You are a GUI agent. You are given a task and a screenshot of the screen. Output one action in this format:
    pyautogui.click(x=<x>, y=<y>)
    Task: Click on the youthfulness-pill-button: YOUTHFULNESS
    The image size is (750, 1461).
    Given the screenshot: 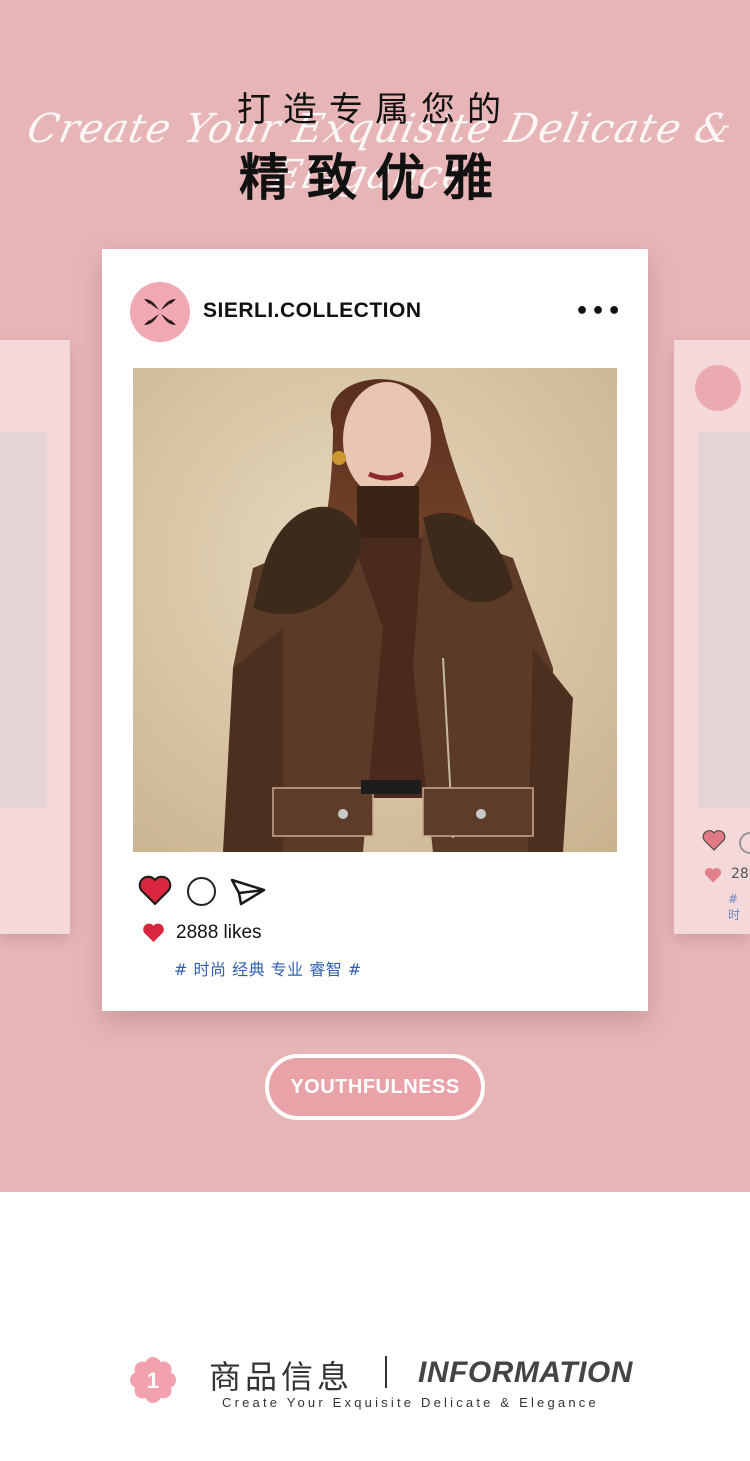 What is the action you would take?
    pyautogui.click(x=375, y=1087)
    